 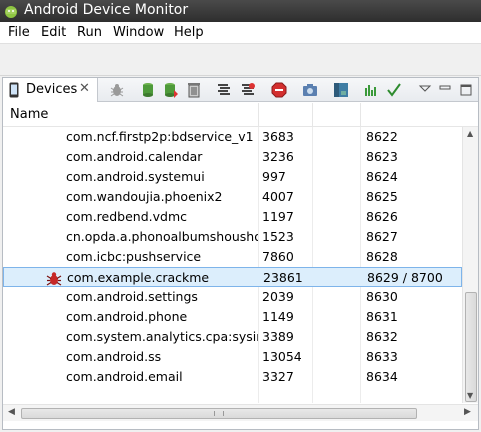 I want to click on reset-adb-icon, so click(x=394, y=90).